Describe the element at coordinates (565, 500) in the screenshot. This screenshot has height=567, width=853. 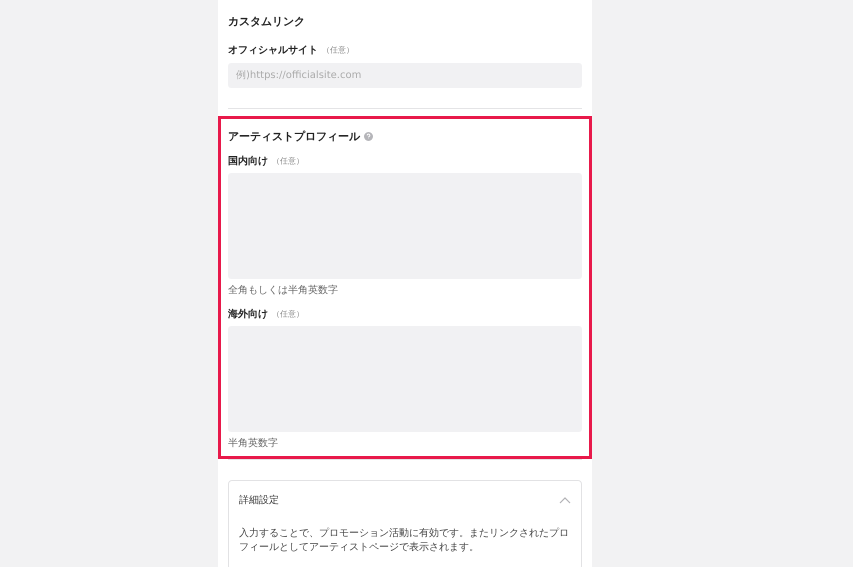
I see `chevron-icon` at that location.